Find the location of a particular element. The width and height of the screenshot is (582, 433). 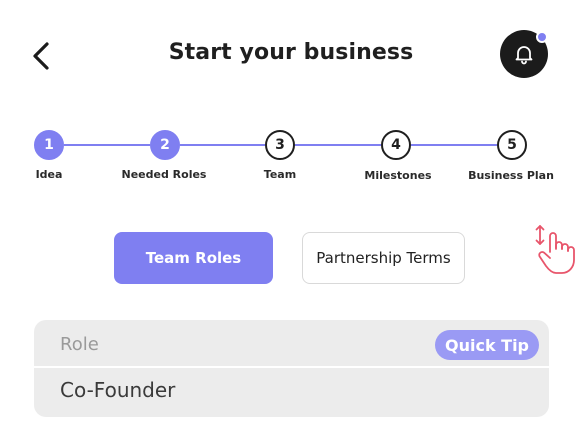

step-1-circle: 1 is located at coordinates (49, 145).